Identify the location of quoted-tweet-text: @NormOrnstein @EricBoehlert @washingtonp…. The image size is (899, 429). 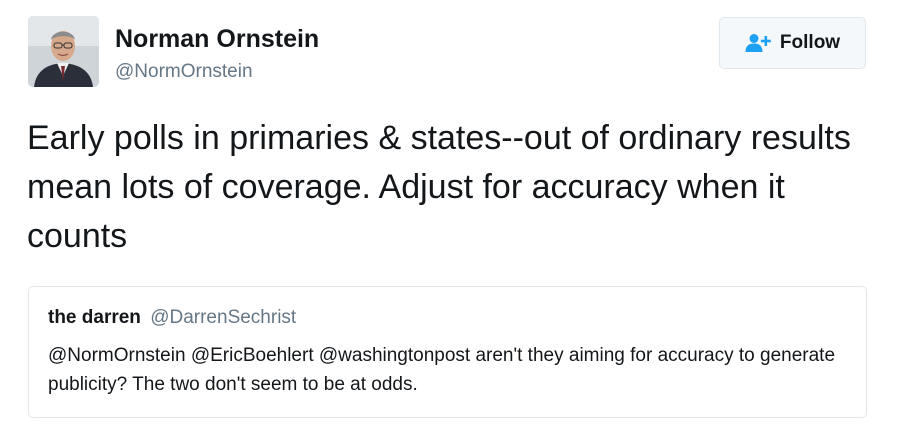
(442, 370).